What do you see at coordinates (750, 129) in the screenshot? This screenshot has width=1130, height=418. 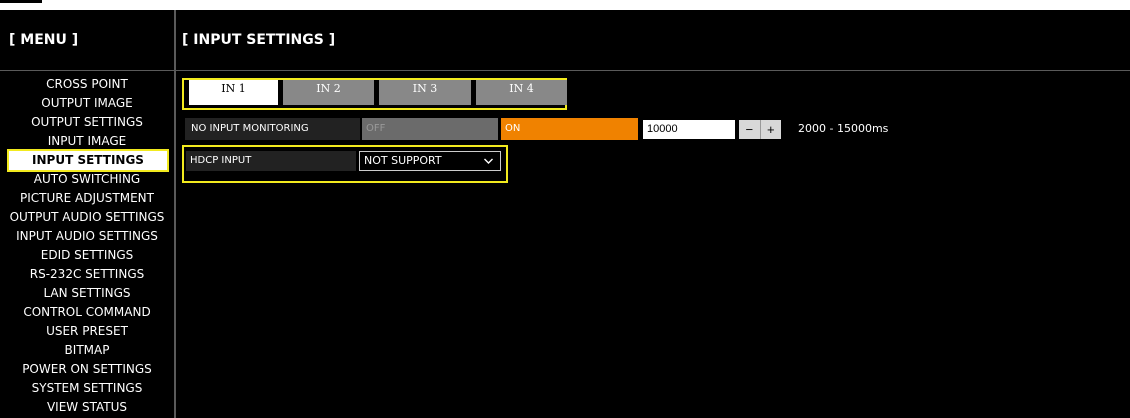 I see `decrement-button: −` at bounding box center [750, 129].